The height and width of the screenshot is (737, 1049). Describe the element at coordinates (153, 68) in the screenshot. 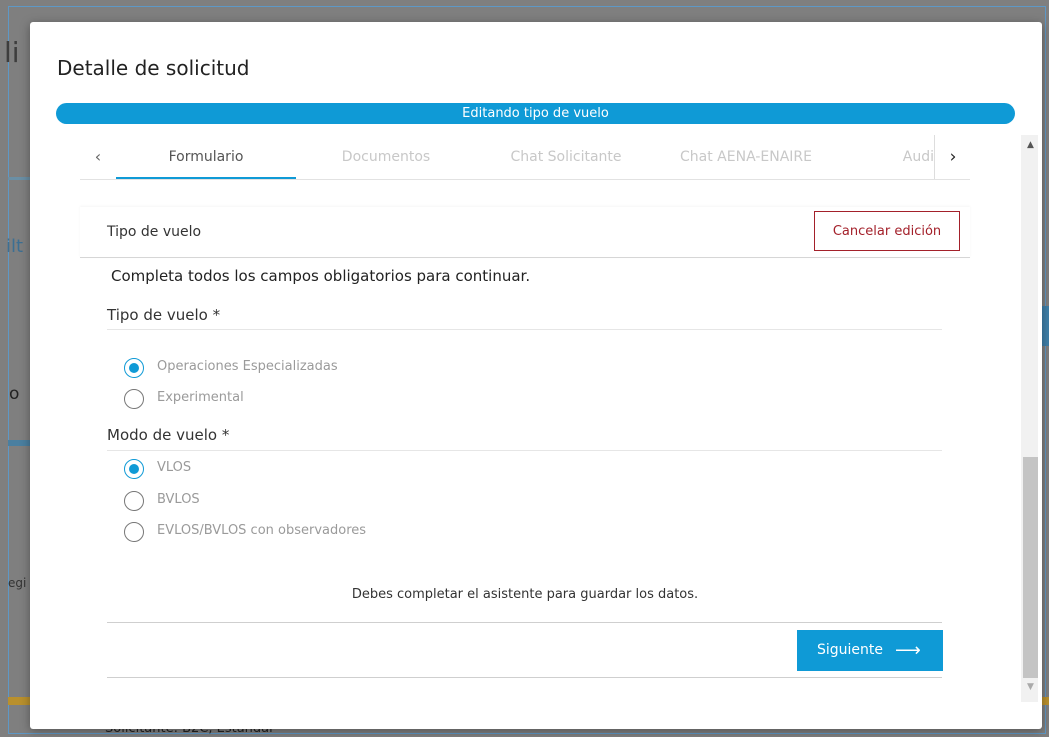

I see `modal-title: Detalle de solicitud` at that location.